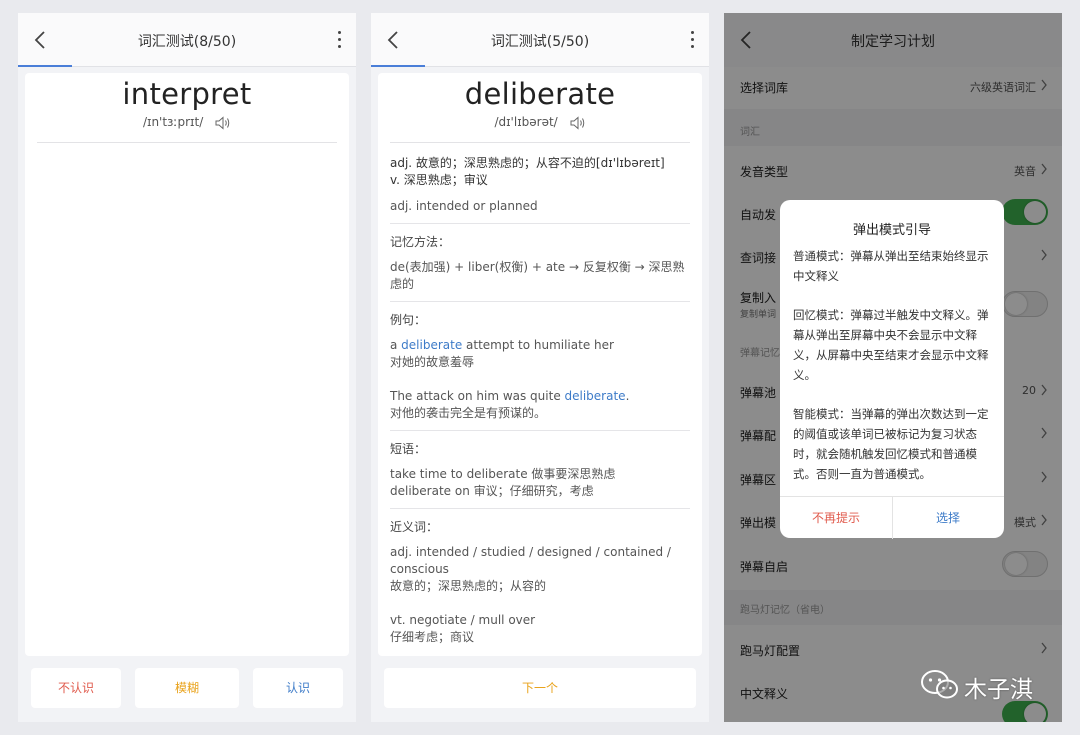 Image resolution: width=1080 pixels, height=735 pixels. Describe the element at coordinates (891, 230) in the screenshot. I see `dialog-title: 弹出模式引导` at that location.